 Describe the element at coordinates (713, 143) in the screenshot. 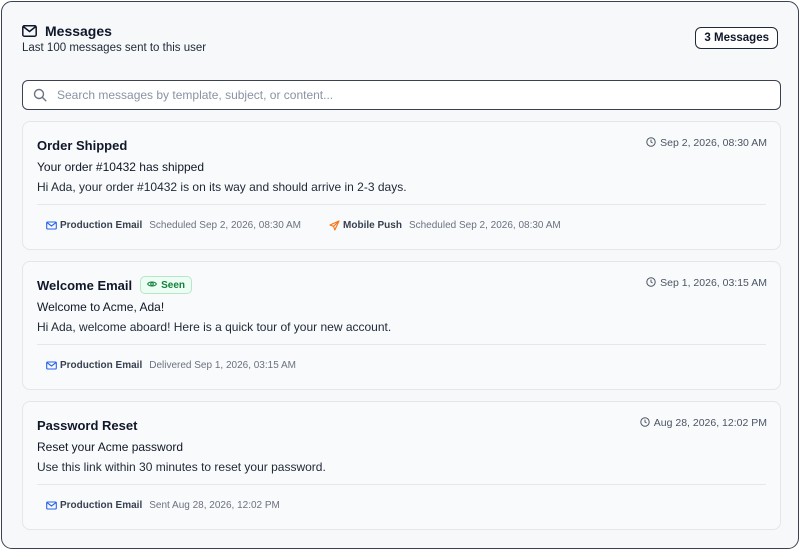

I see `message-time-text: Sep 2, 2026, 08:30 AM` at that location.